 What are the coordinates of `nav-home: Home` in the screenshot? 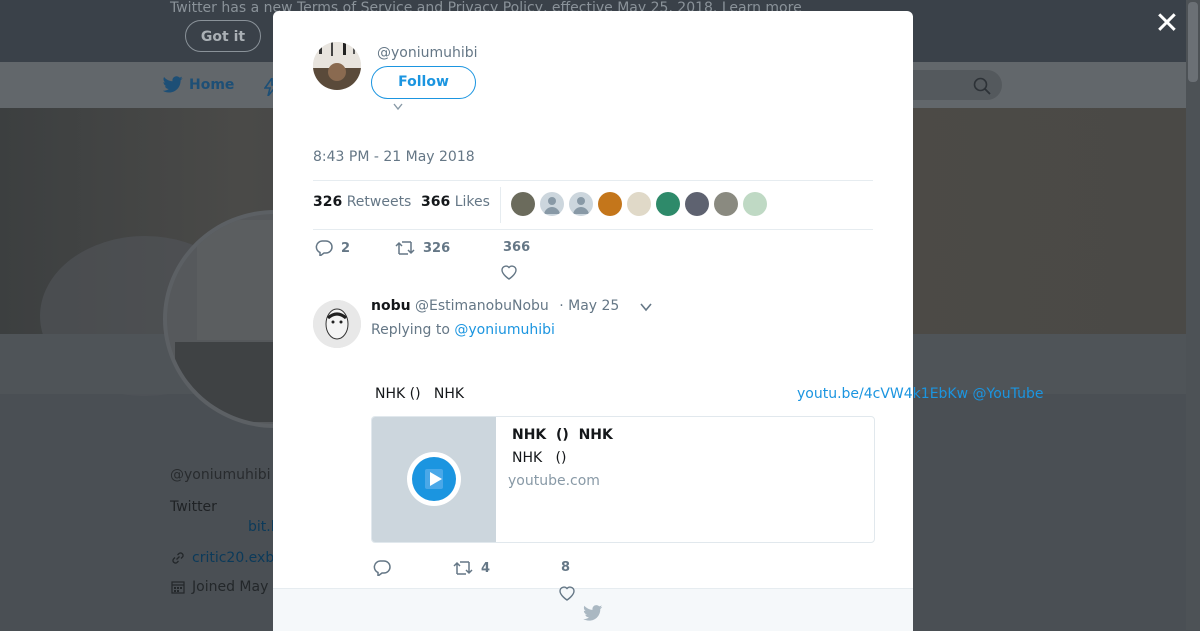 It's located at (198, 84).